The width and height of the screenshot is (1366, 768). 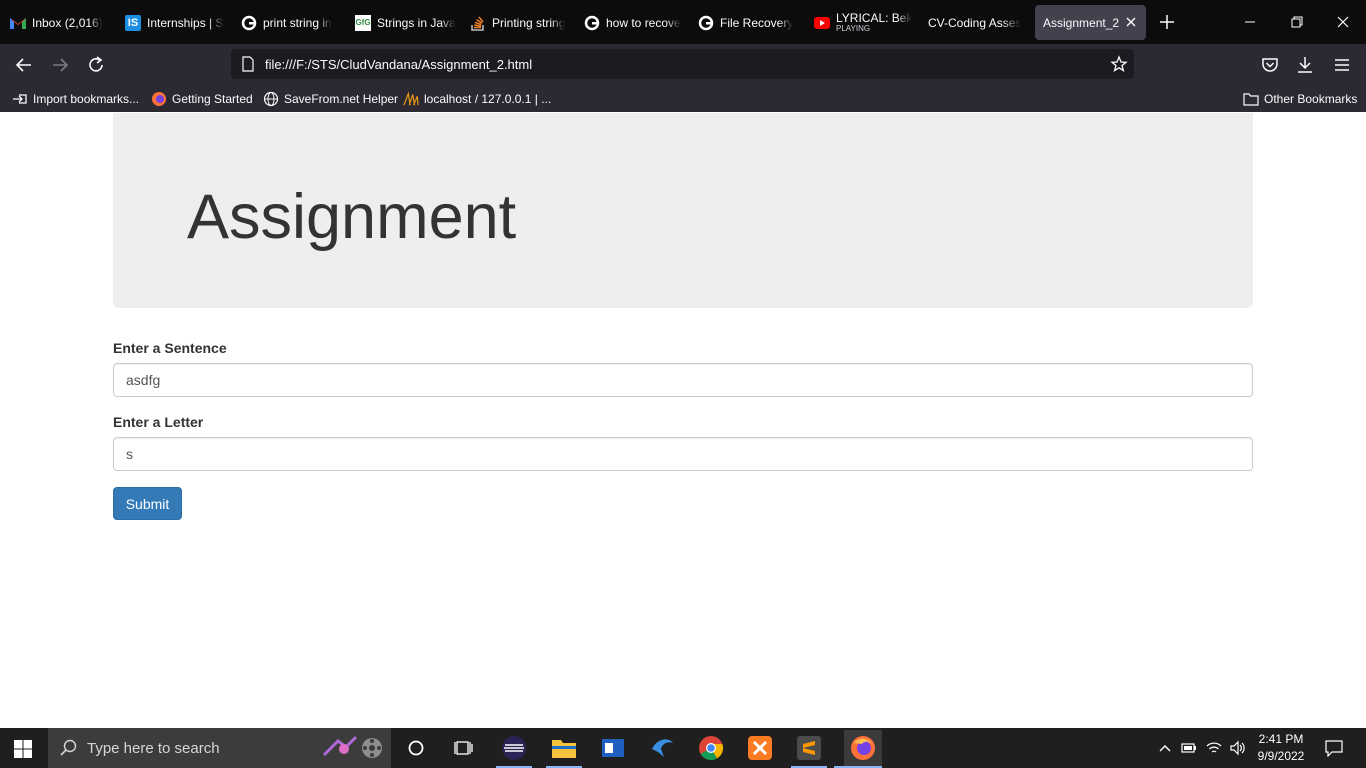 What do you see at coordinates (529, 22) in the screenshot?
I see `tab-label: Printing string` at bounding box center [529, 22].